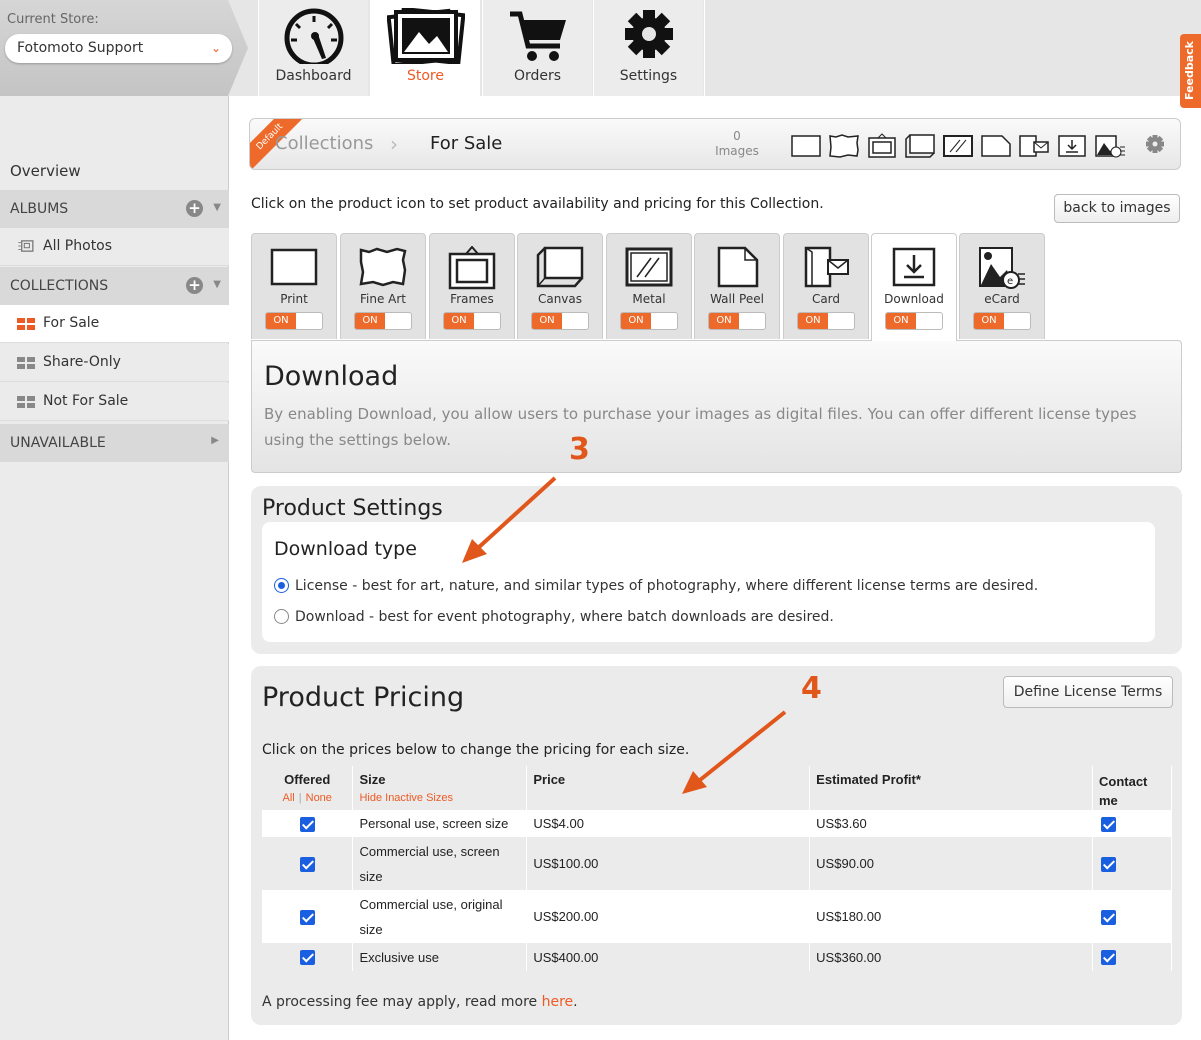  What do you see at coordinates (1002, 321) in the screenshot?
I see `ecard-toggle: ON` at bounding box center [1002, 321].